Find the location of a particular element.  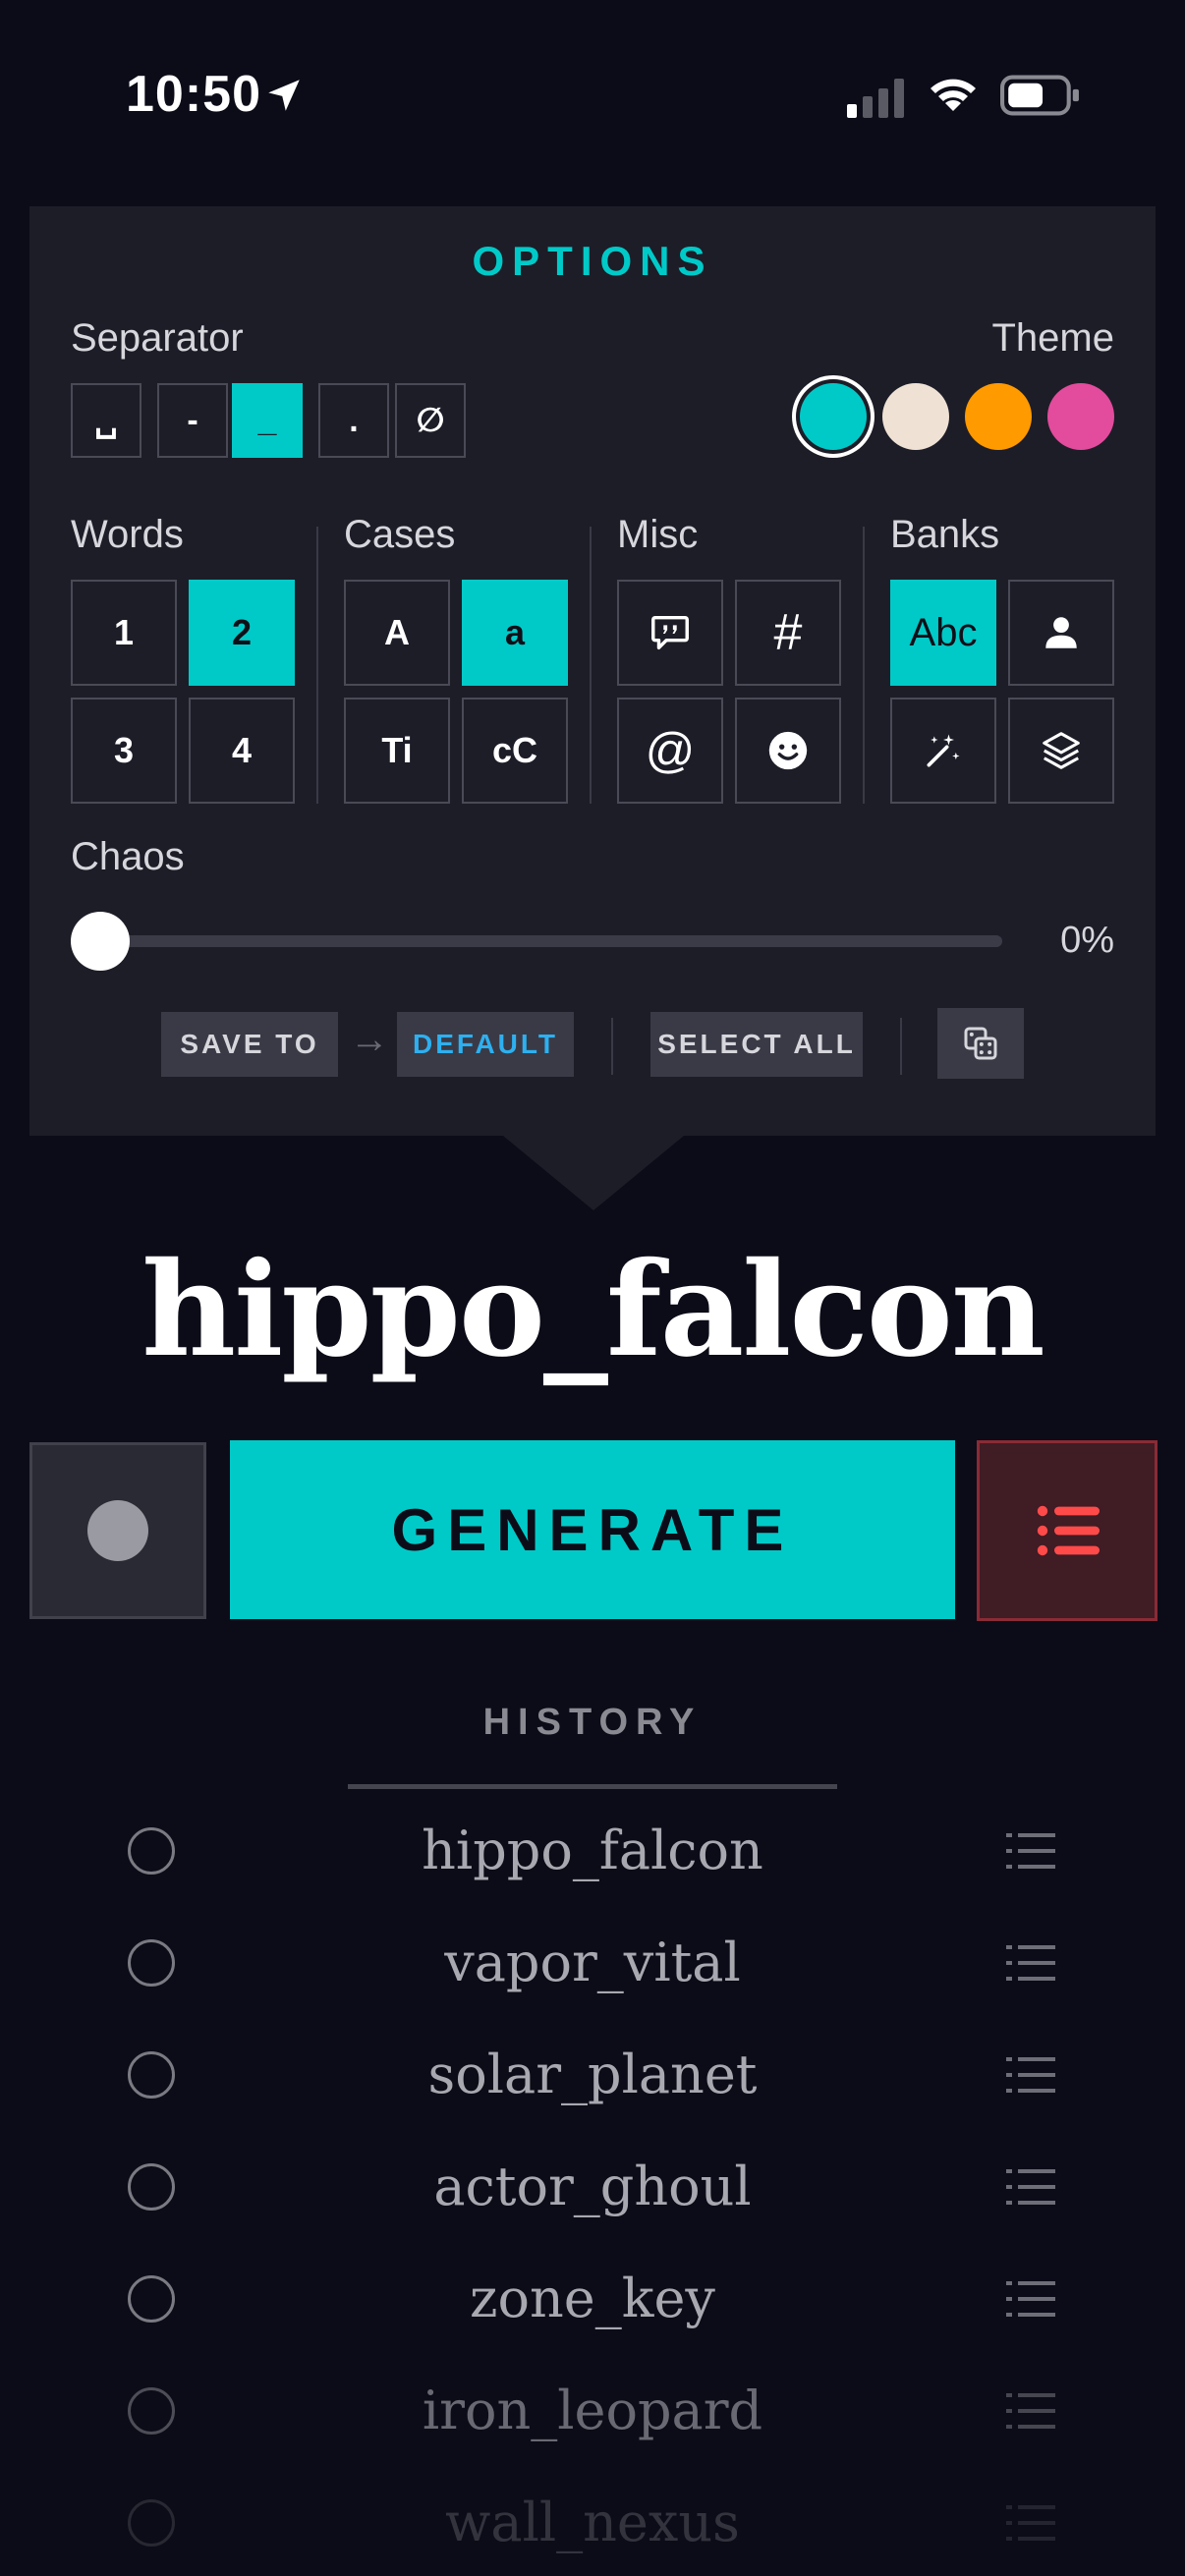

history-row: hippo_falcon is located at coordinates (592, 1851).